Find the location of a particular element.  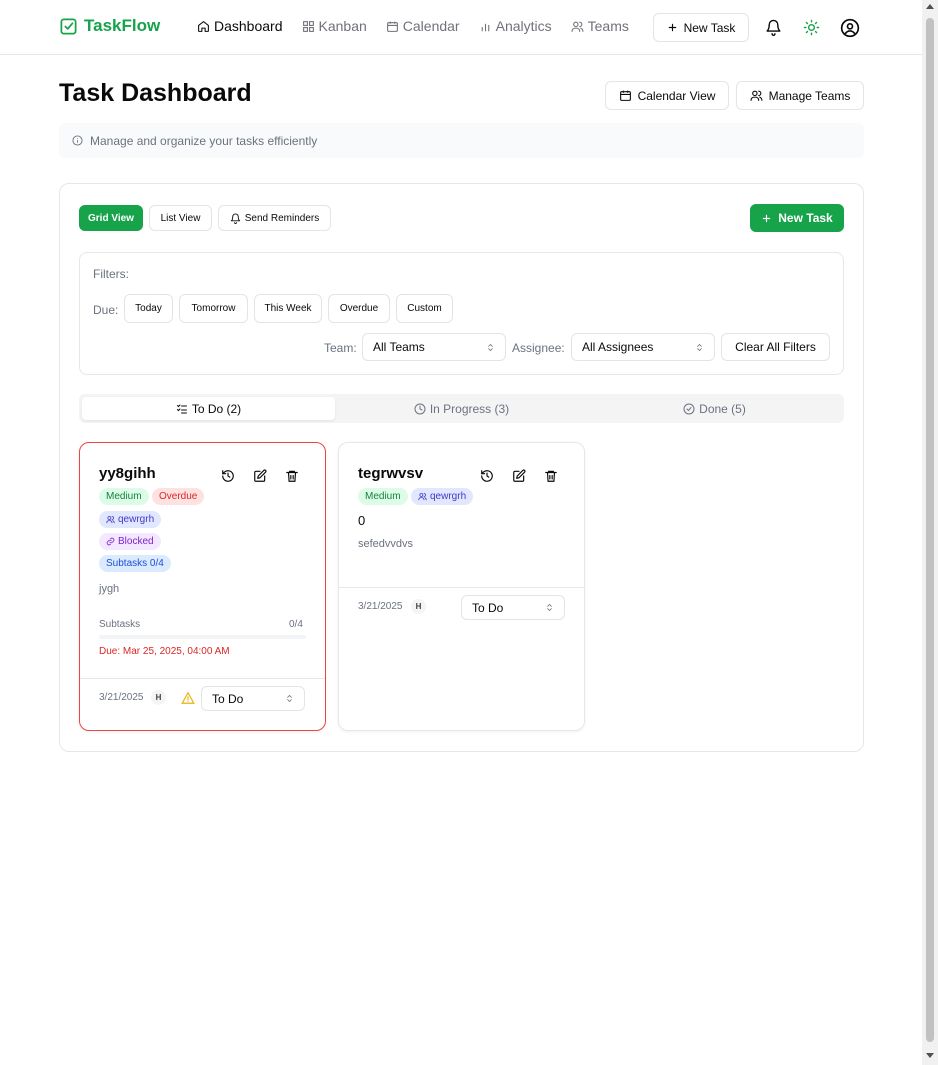

new-task-button: New Task is located at coordinates (797, 218).